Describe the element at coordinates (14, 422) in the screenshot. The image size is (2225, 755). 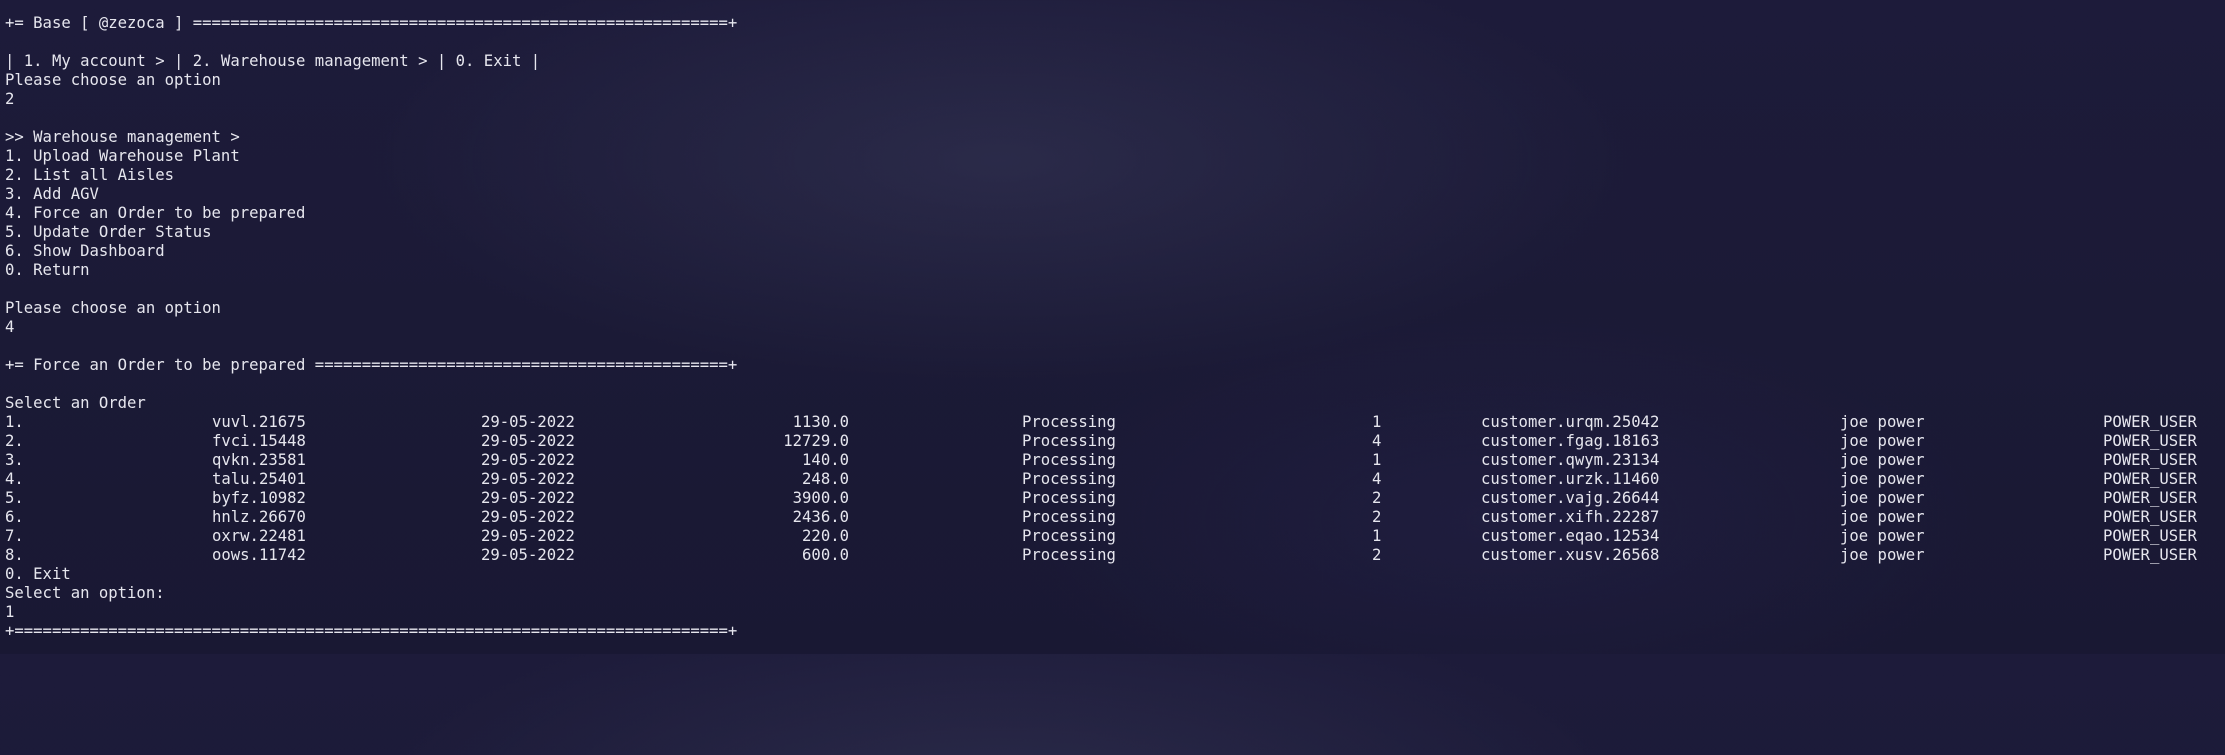
I see `order-index: 1.` at that location.